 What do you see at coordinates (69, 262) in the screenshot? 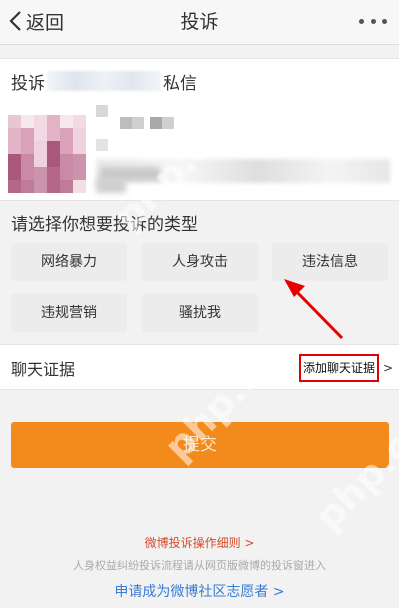
I see `type-option-cyberbullying: 网络暴力` at bounding box center [69, 262].